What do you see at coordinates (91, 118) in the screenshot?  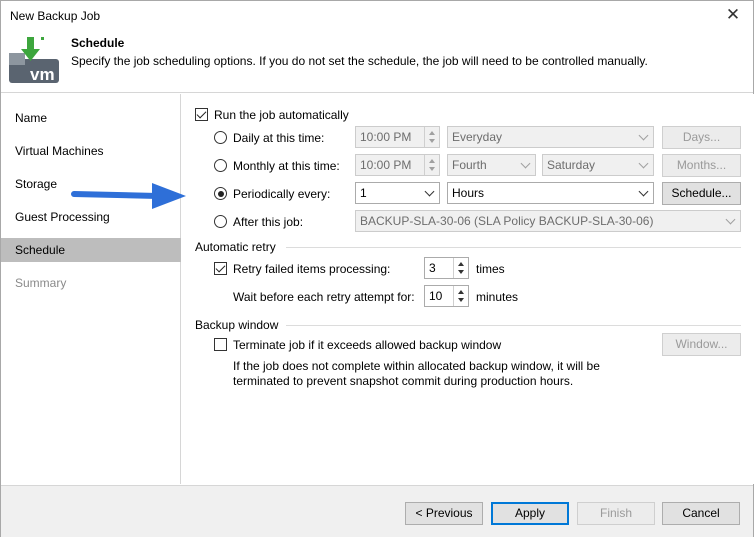 I see `sidebar-item-name: Name` at bounding box center [91, 118].